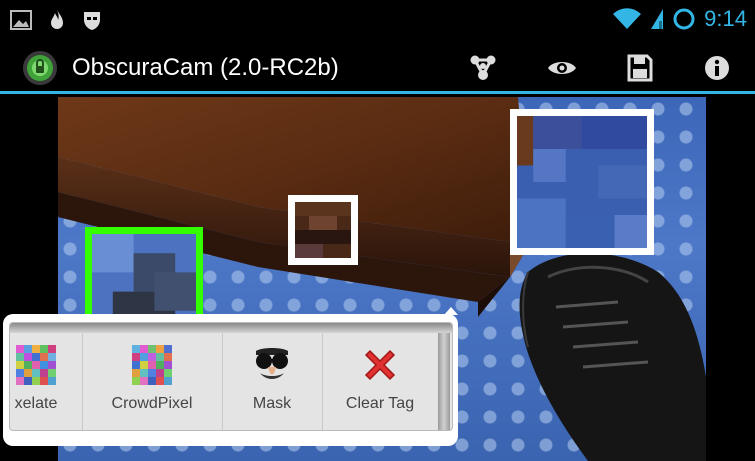 The width and height of the screenshot is (755, 461). I want to click on clock: 9:14, so click(725, 18).